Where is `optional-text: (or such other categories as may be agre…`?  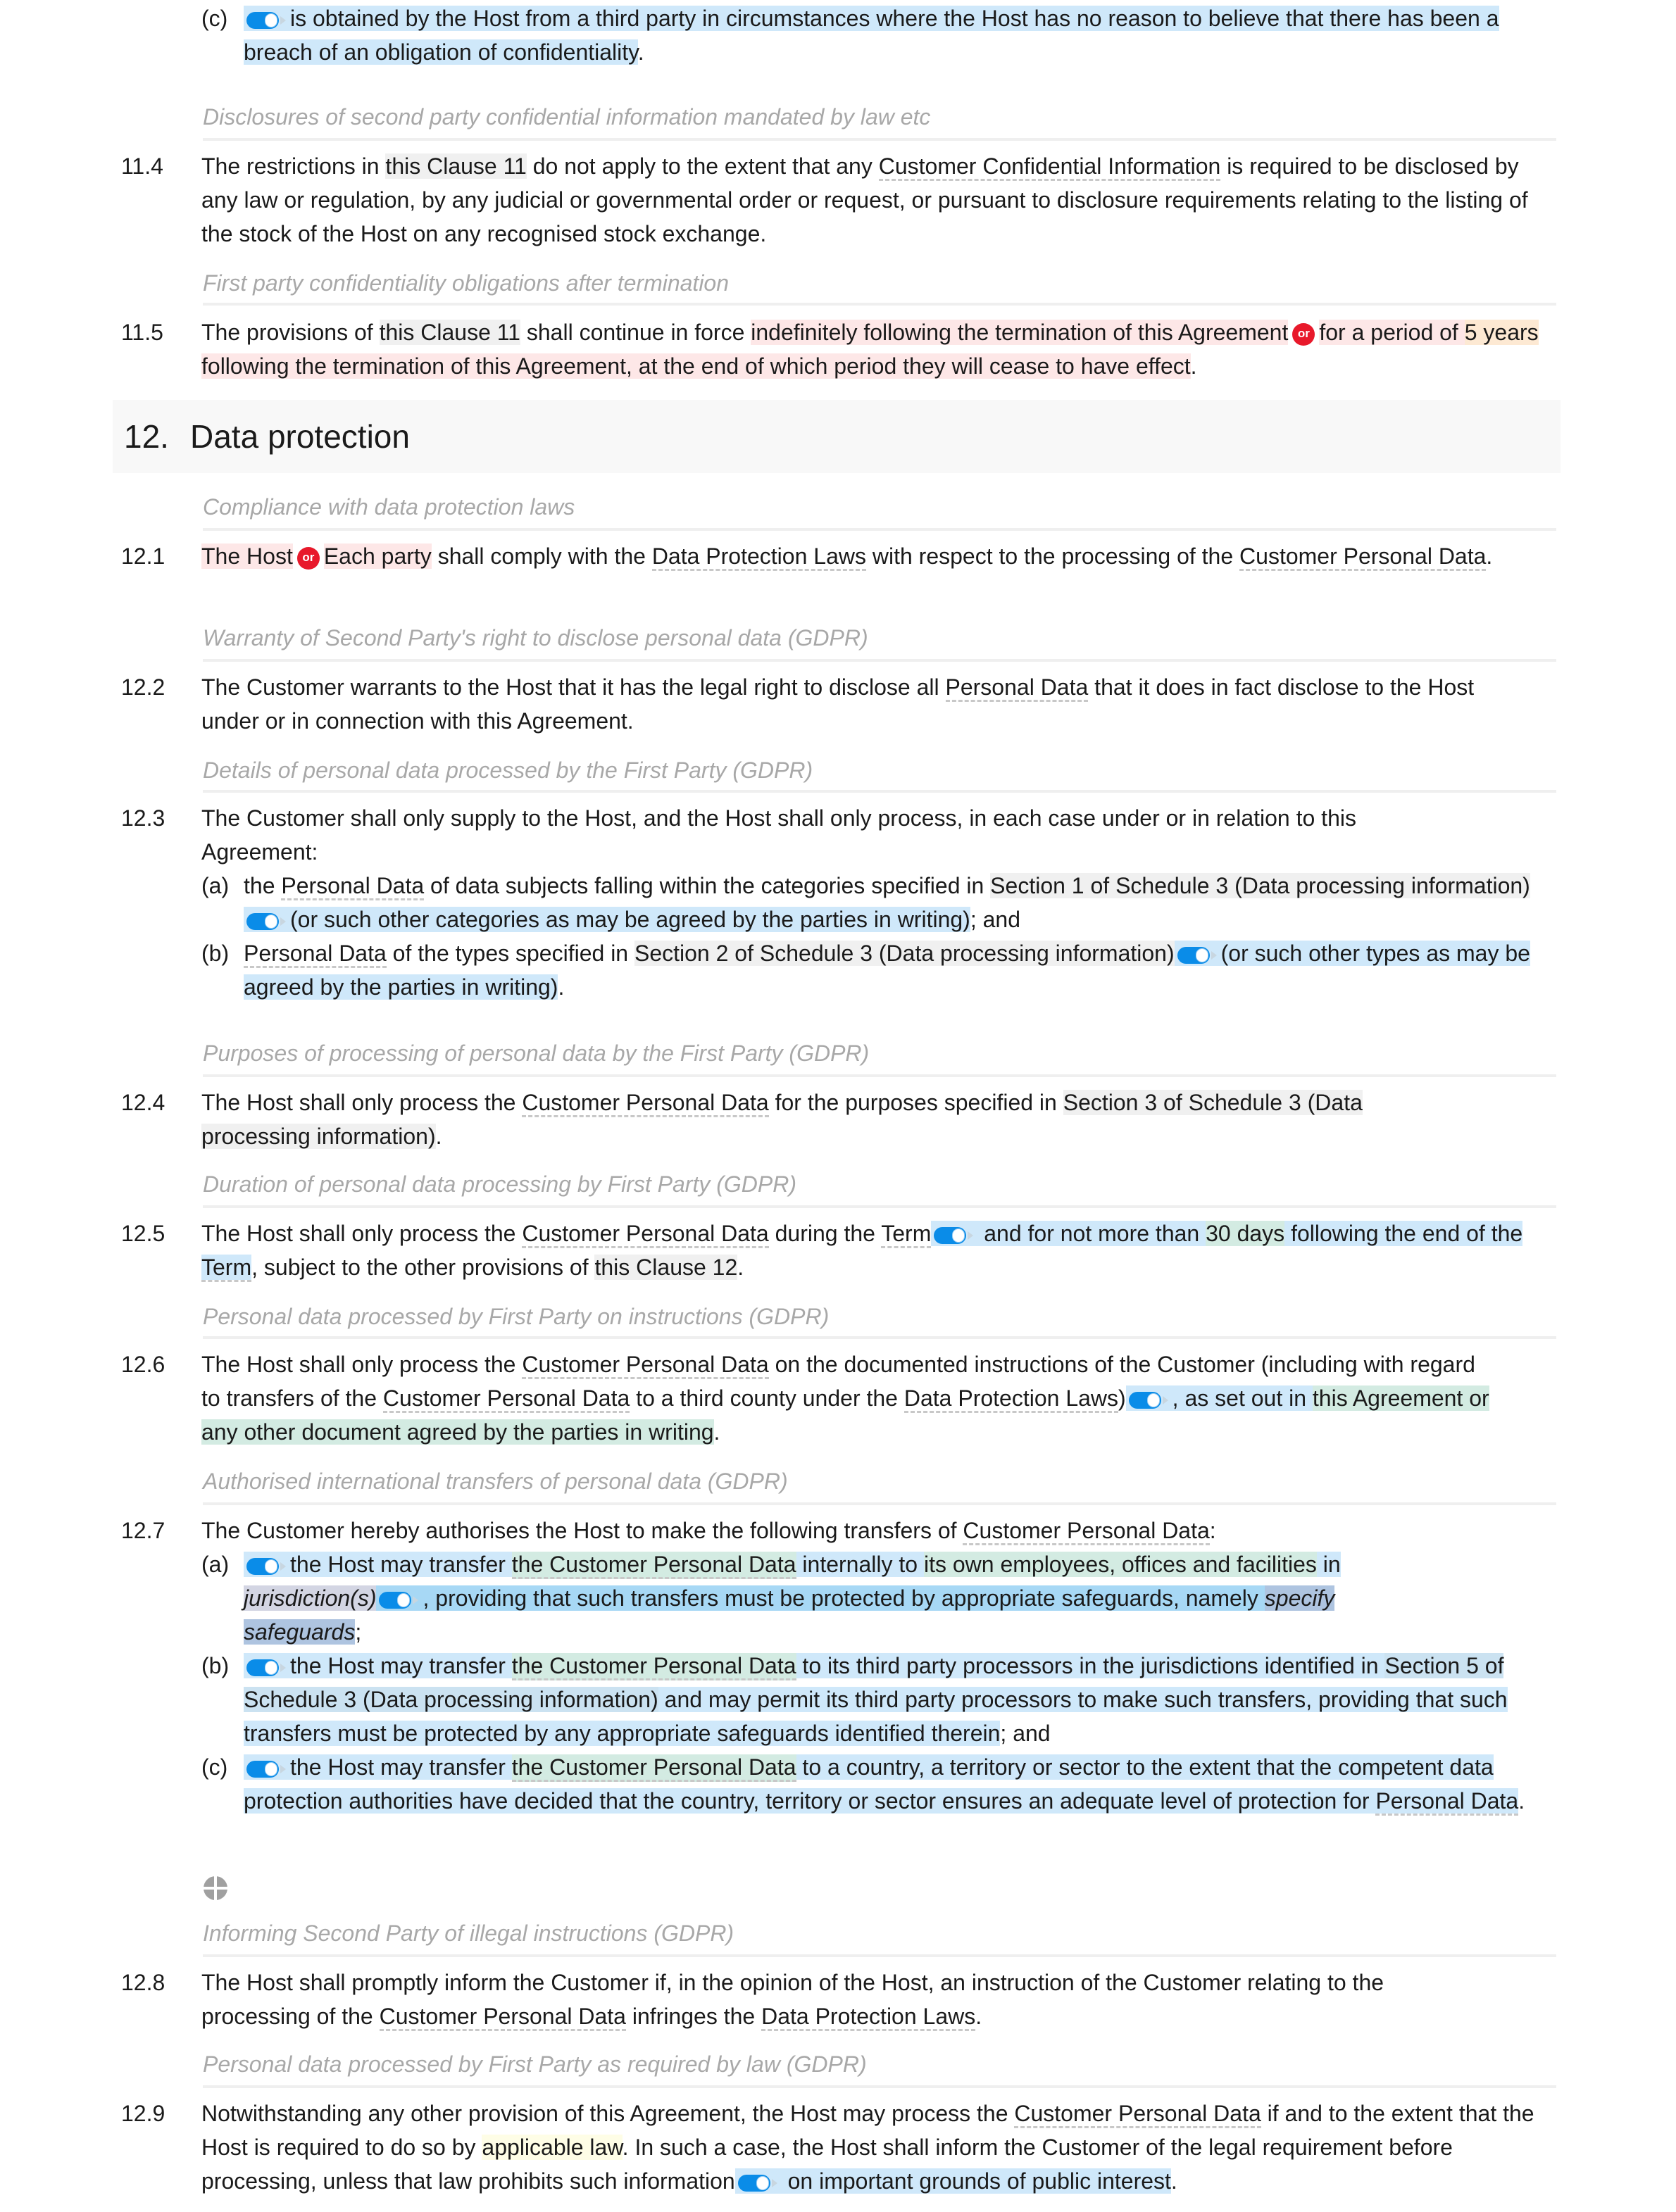 optional-text: (or such other categories as may be agre… is located at coordinates (607, 920).